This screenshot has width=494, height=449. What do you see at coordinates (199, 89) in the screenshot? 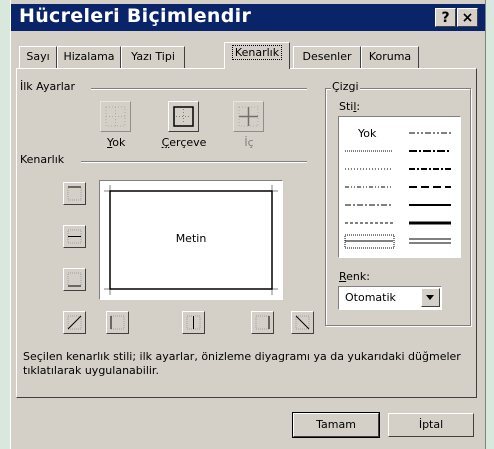
I see `presets-separator` at bounding box center [199, 89].